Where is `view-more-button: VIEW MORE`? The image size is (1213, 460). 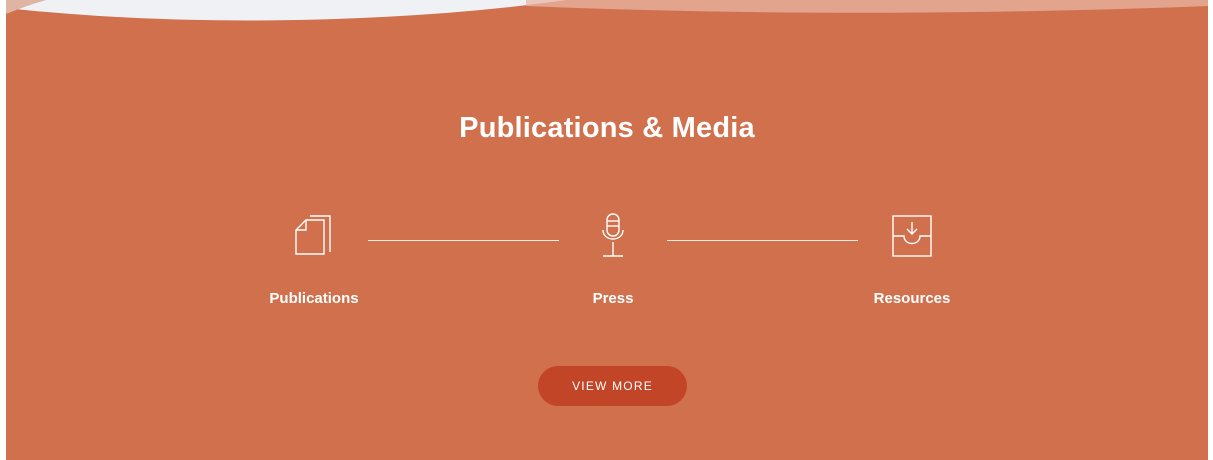
view-more-button: VIEW MORE is located at coordinates (612, 386).